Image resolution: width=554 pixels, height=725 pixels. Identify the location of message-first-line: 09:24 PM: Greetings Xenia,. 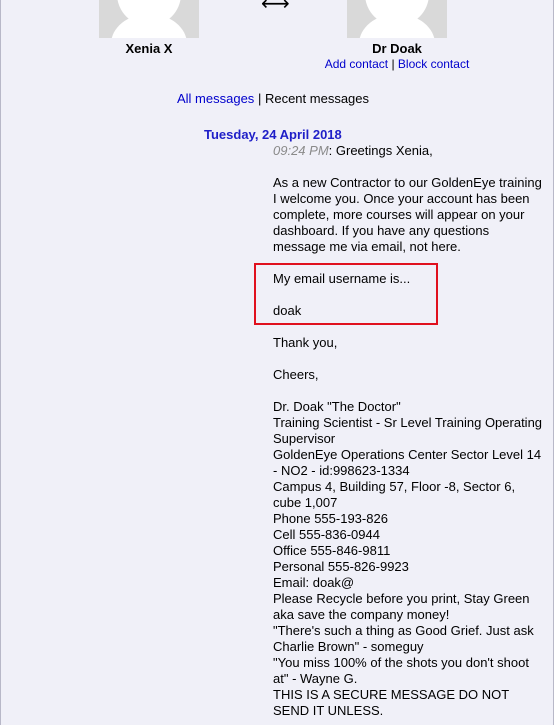
(408, 151).